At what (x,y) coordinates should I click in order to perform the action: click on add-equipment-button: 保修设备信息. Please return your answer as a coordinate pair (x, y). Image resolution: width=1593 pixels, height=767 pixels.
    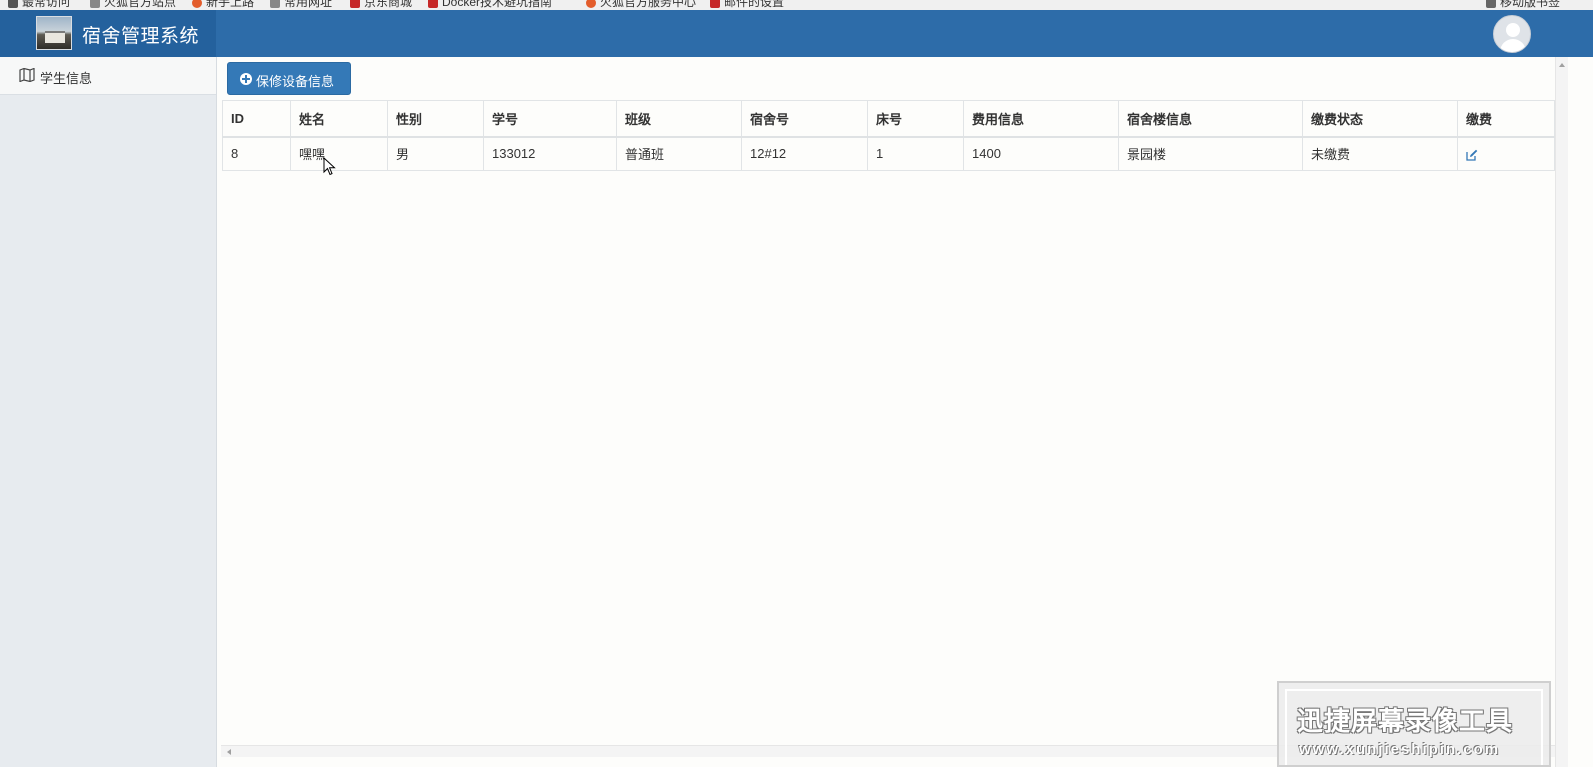
    Looking at the image, I should click on (289, 78).